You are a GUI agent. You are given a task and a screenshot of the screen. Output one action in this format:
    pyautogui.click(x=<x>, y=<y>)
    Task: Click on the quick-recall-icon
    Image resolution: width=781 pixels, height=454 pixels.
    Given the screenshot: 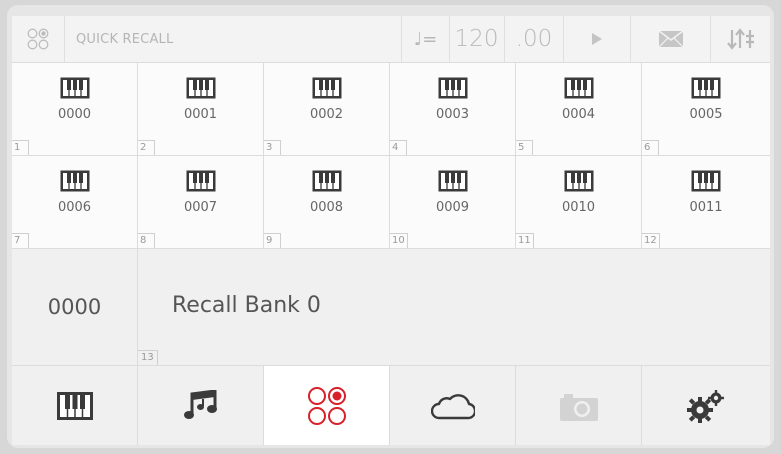 What is the action you would take?
    pyautogui.click(x=326, y=405)
    